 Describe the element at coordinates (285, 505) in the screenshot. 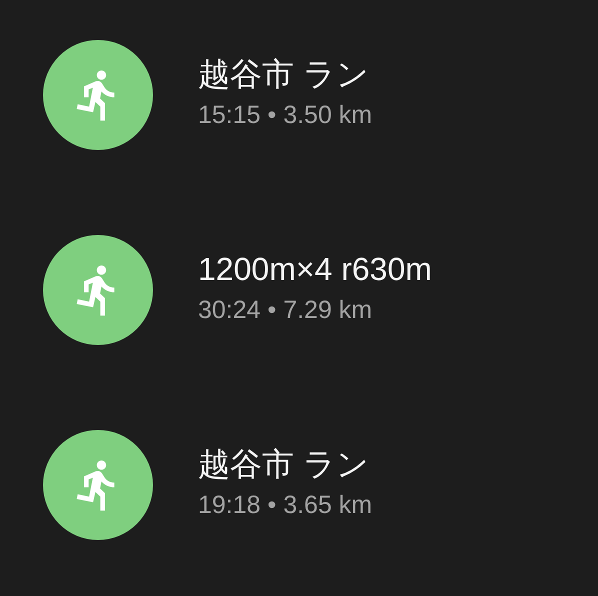

I see `activity-stats: 19:18 • 3.65 km` at that location.